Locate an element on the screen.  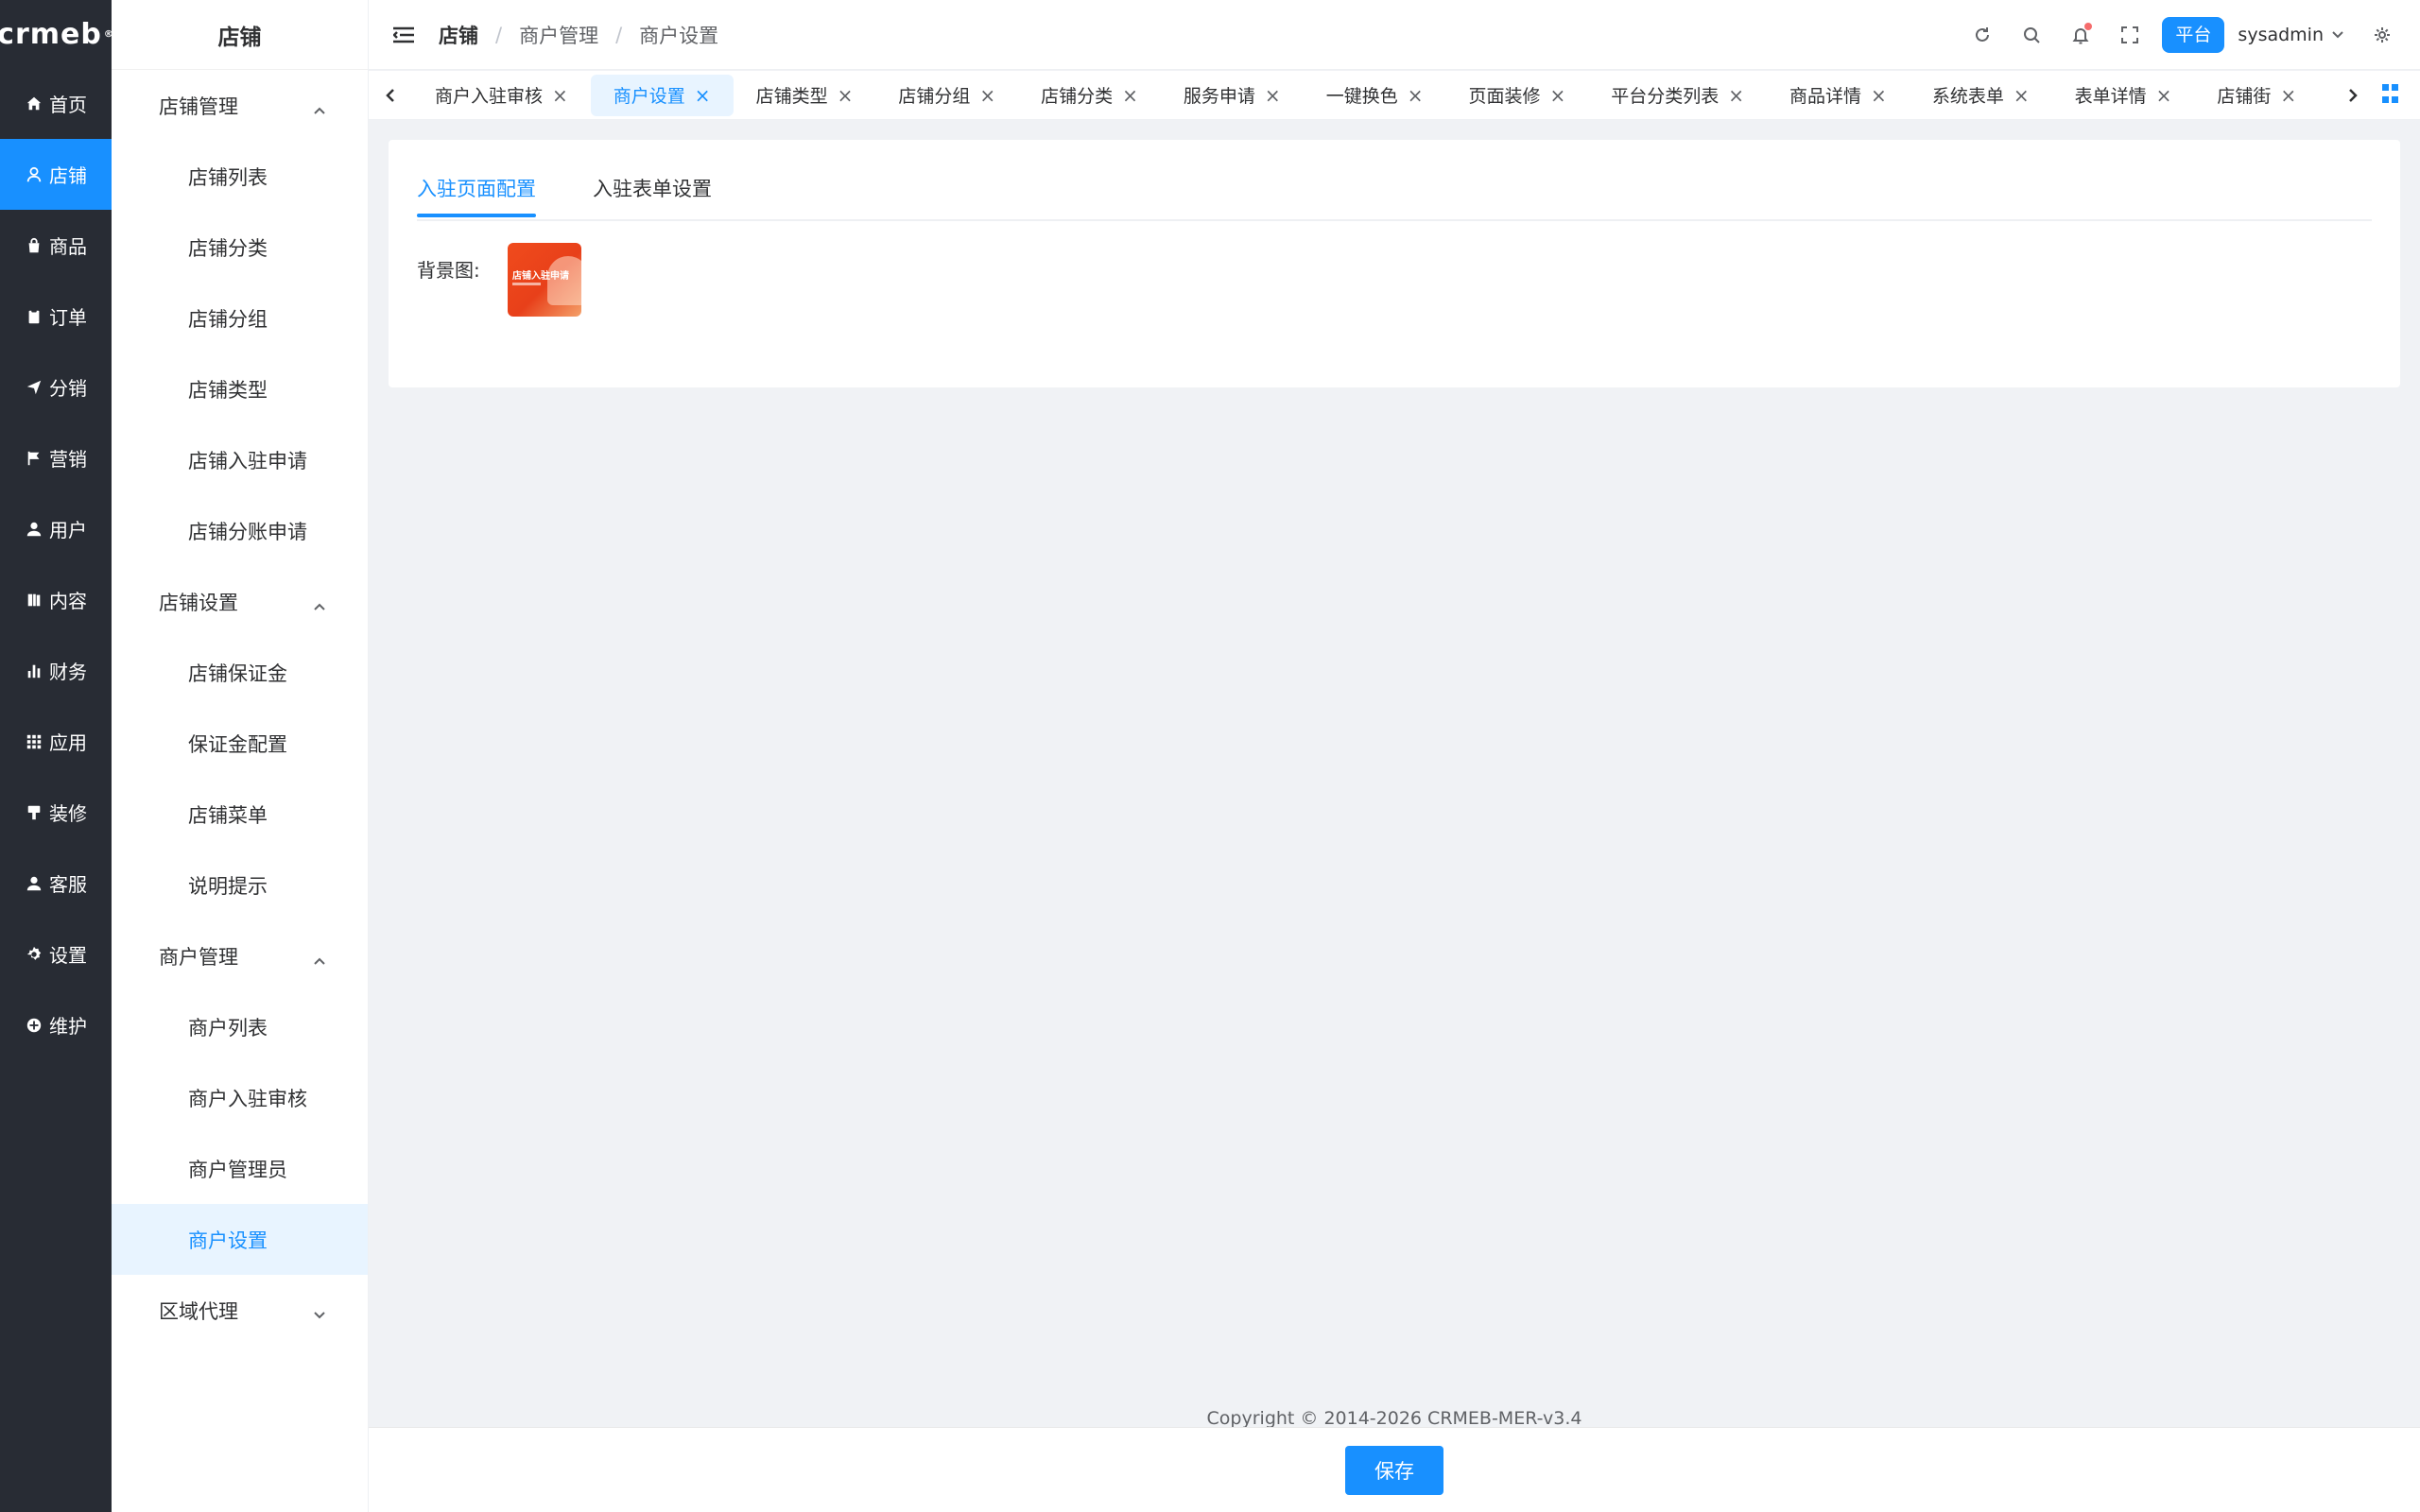
page-tab: 商品详情 × is located at coordinates (1838, 95).